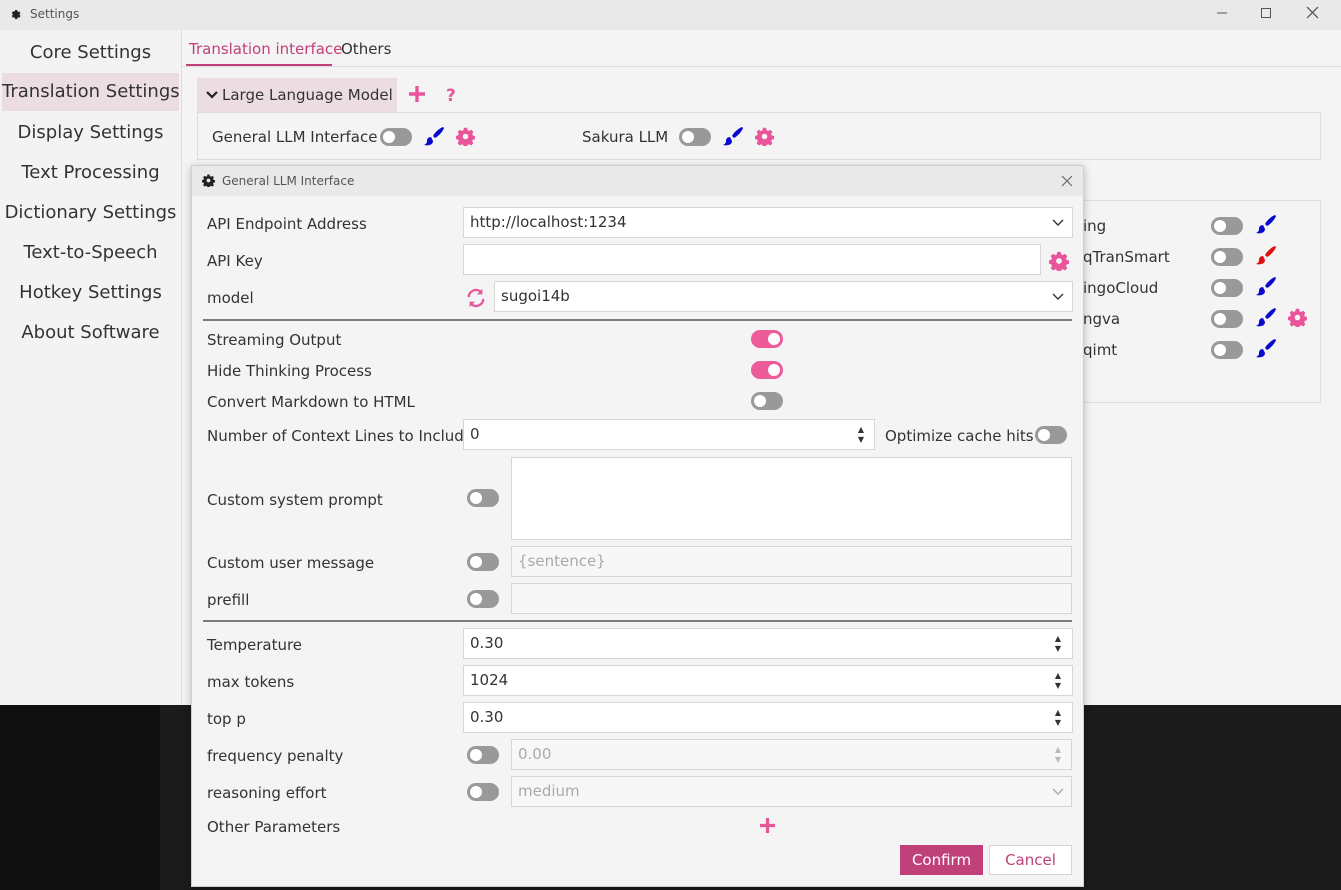 Image resolution: width=1341 pixels, height=890 pixels. Describe the element at coordinates (761, 66) in the screenshot. I see `tab-bar-divider` at that location.